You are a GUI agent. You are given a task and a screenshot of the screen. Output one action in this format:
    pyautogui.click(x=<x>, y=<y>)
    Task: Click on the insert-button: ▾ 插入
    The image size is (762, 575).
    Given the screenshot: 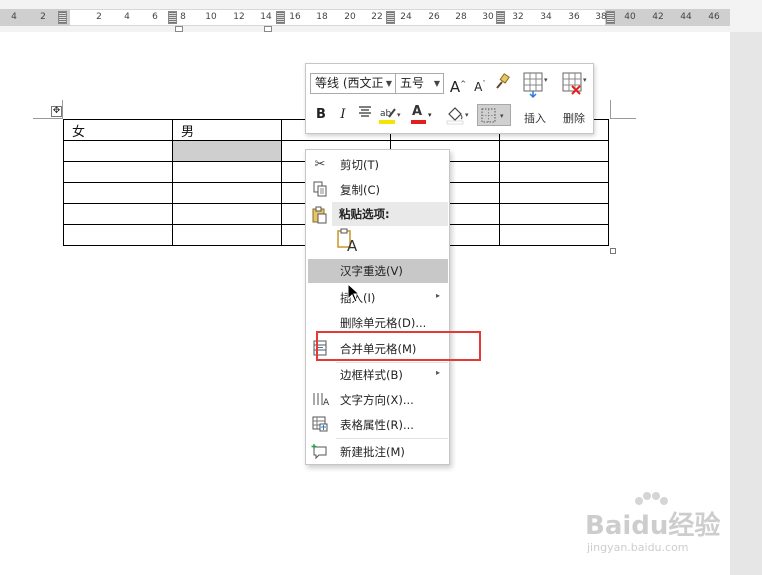 What is the action you would take?
    pyautogui.click(x=535, y=100)
    